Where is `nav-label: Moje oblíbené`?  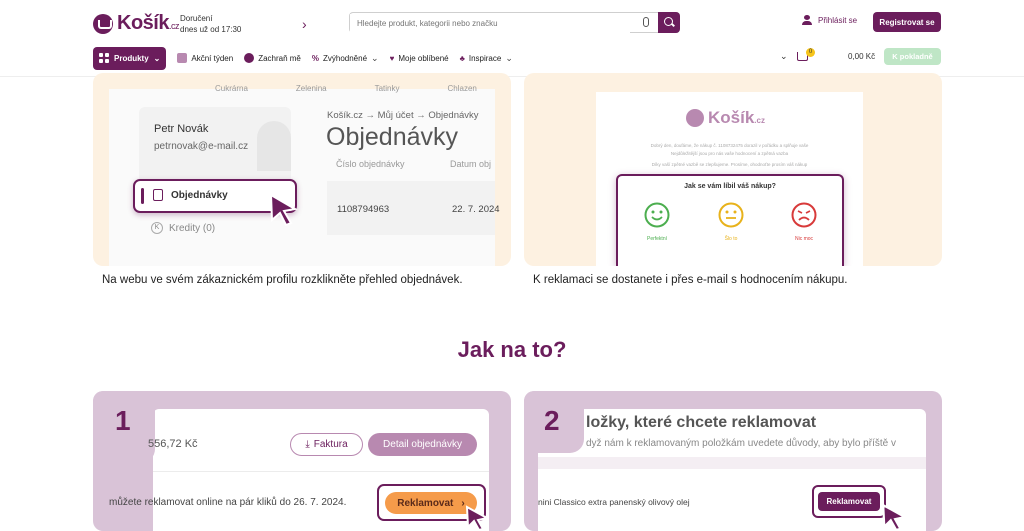 nav-label: Moje oblíbené is located at coordinates (423, 58).